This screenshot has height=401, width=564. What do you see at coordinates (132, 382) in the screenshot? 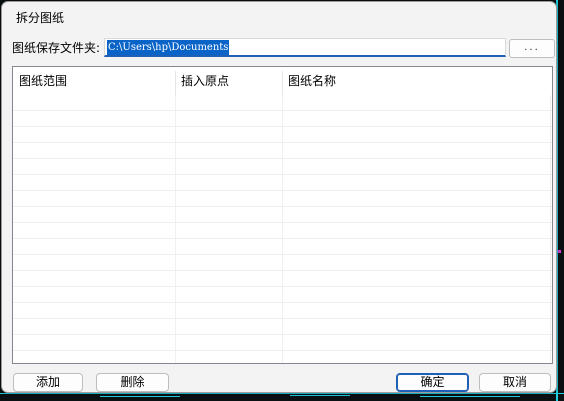
I see `delete-button: 删除` at bounding box center [132, 382].